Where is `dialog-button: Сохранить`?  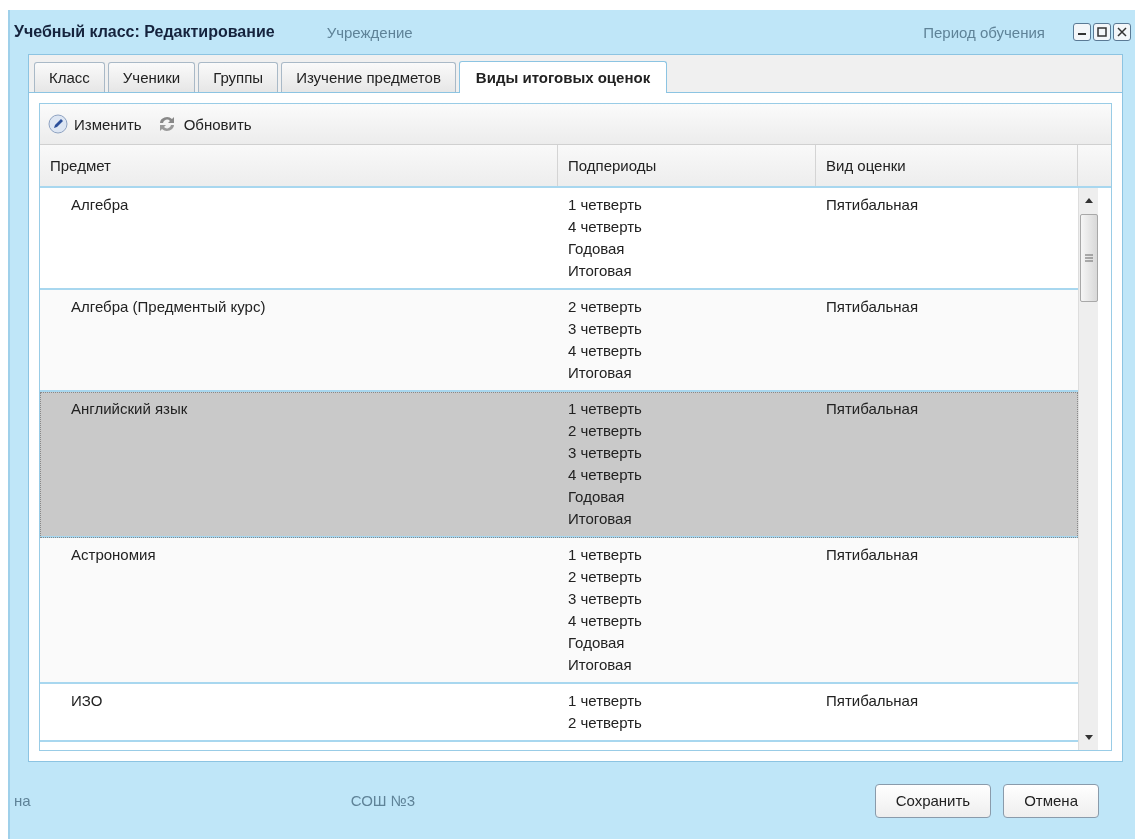 dialog-button: Сохранить is located at coordinates (933, 800).